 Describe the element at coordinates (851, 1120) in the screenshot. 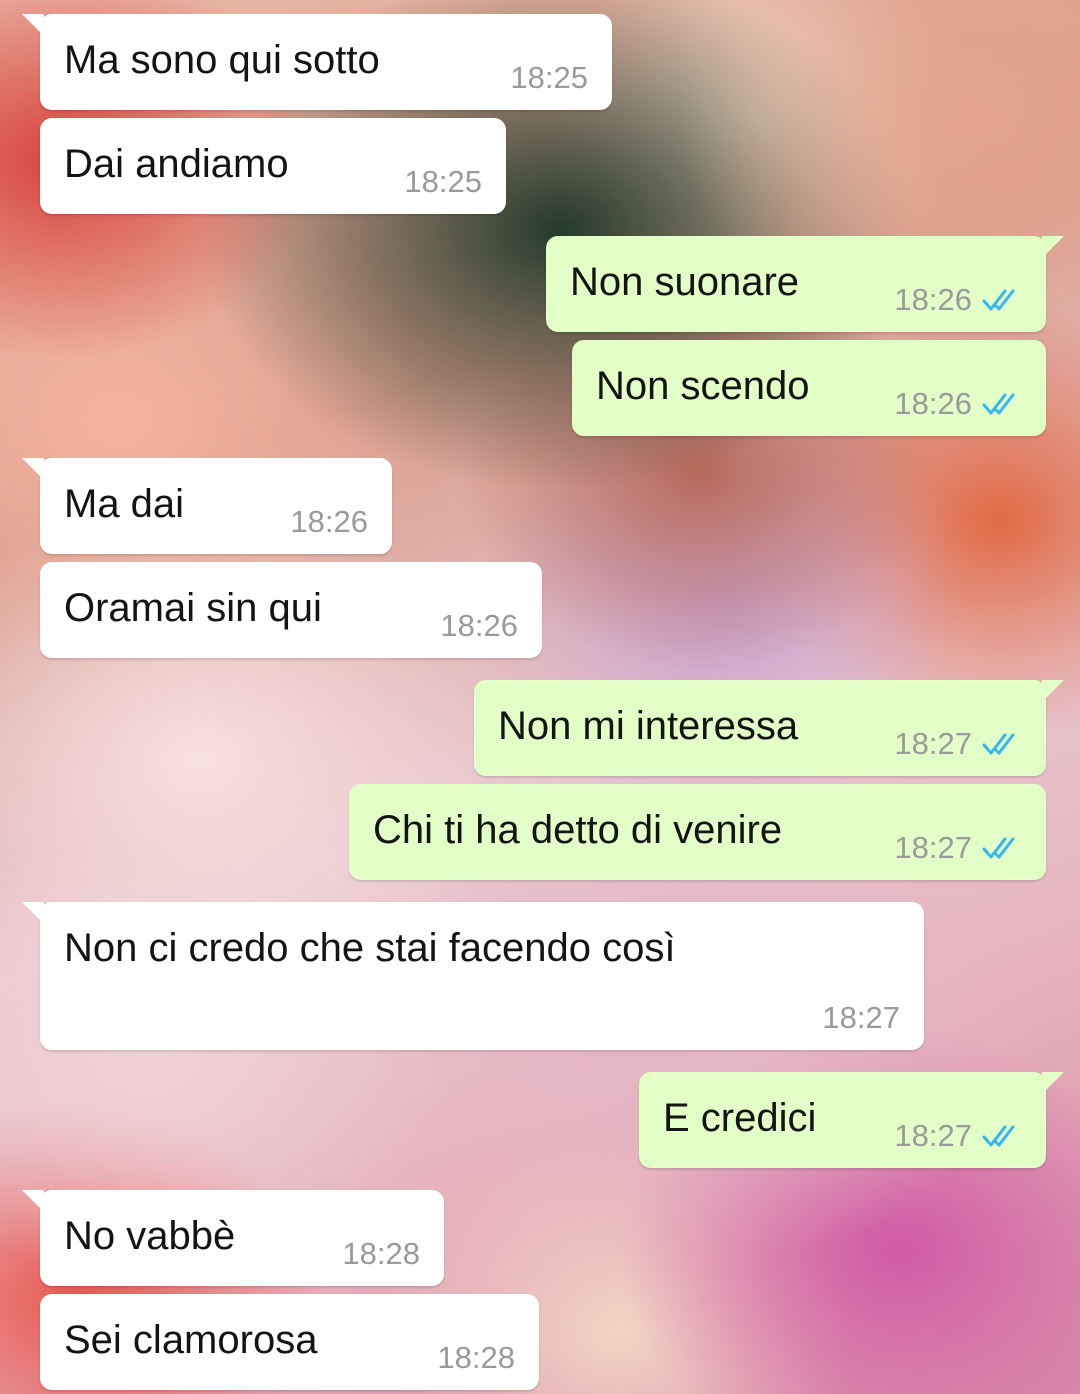

I see `message-bubble-outgoing: E credici 18:27` at that location.